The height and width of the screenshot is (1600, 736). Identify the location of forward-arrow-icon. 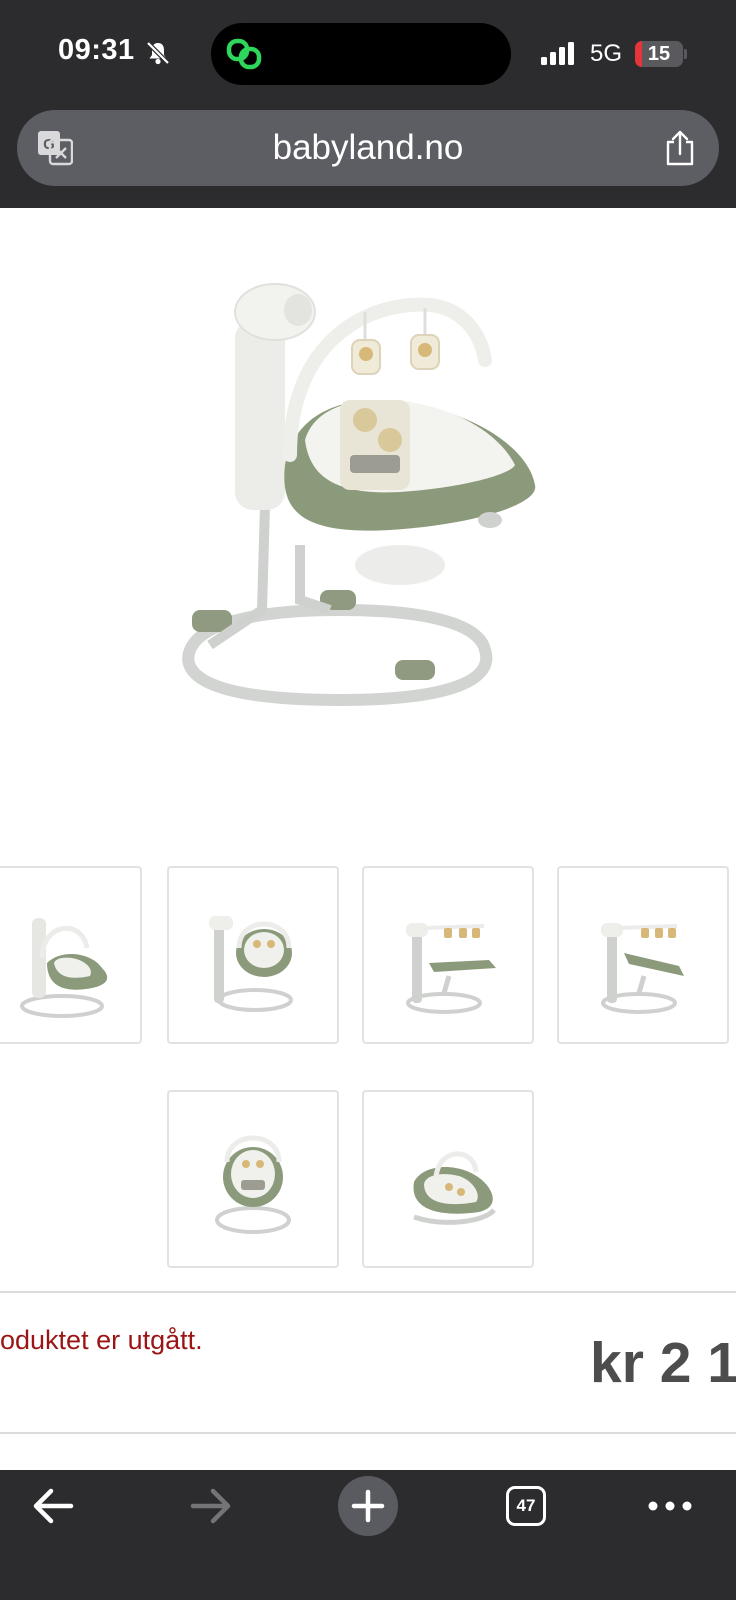
(210, 1506).